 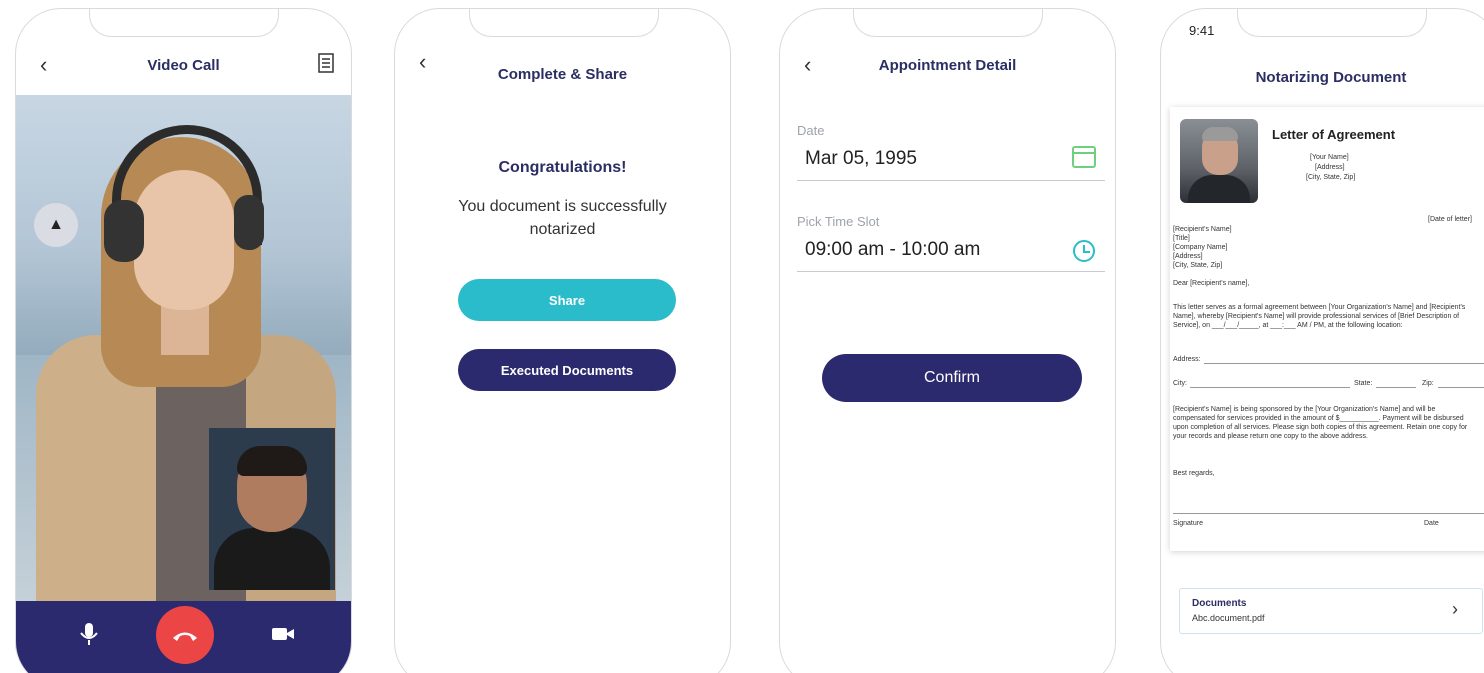 What do you see at coordinates (861, 159) in the screenshot?
I see `date-field: Mar 05, 1995` at bounding box center [861, 159].